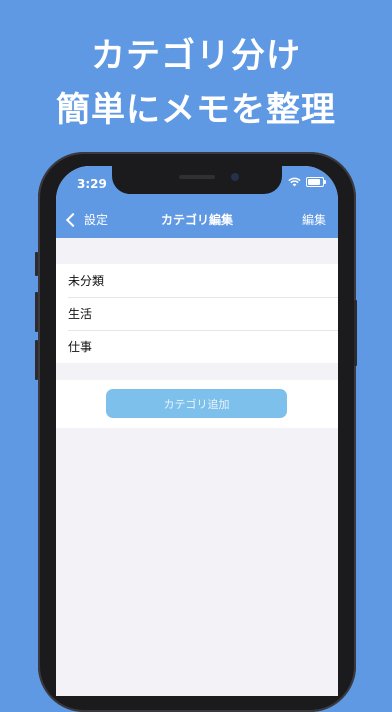  I want to click on phone-mute-button, so click(36, 264).